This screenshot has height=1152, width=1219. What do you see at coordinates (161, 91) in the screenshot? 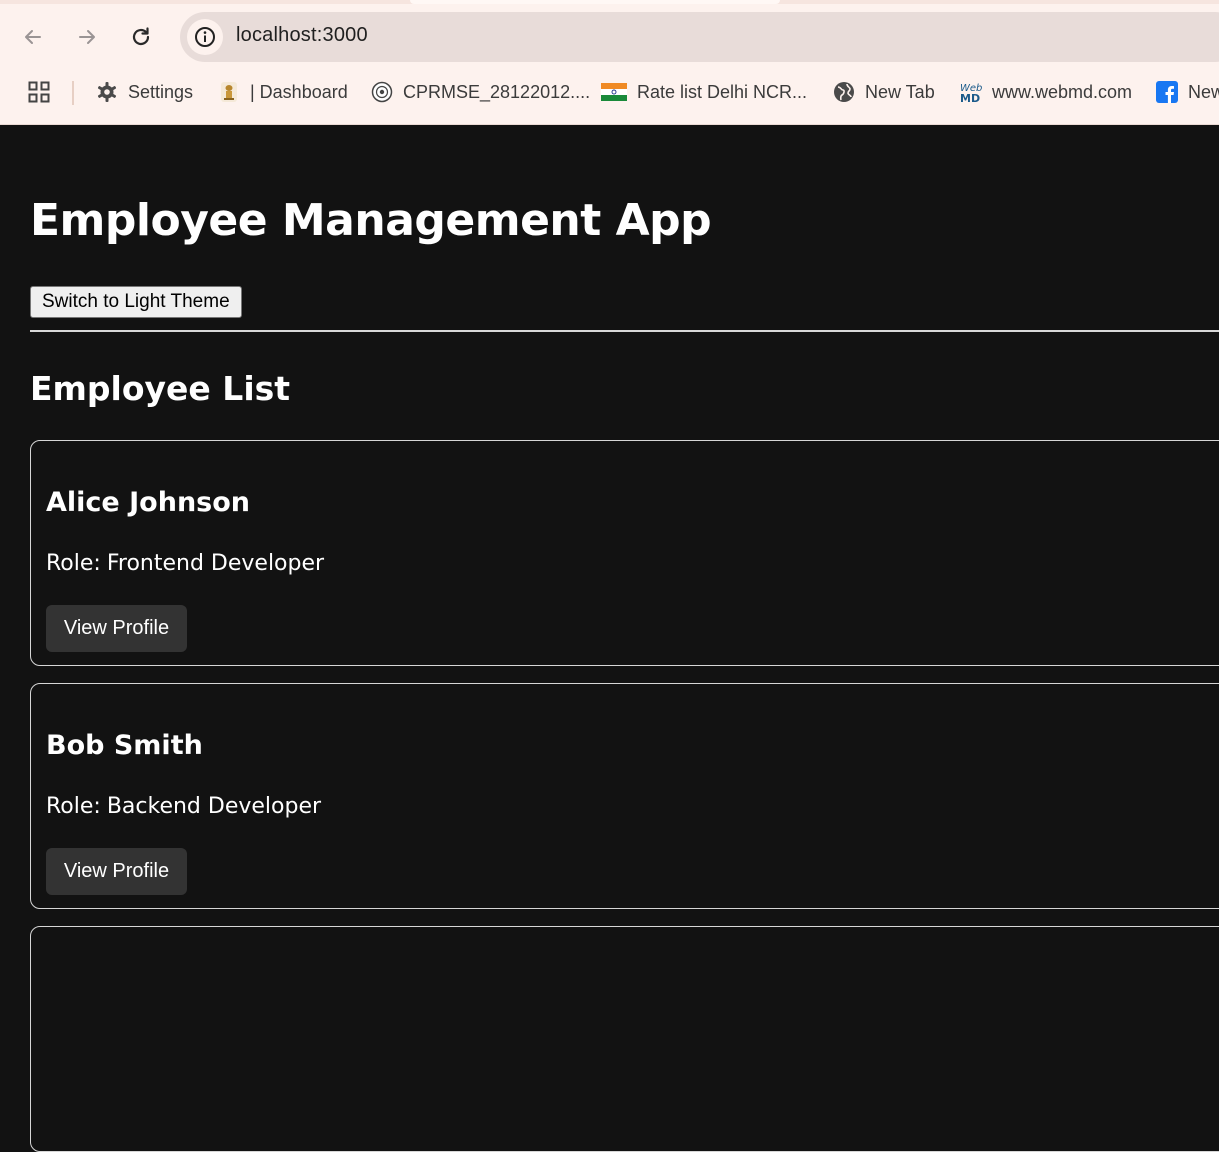
I see `bookmark-label: Settings` at bounding box center [161, 91].